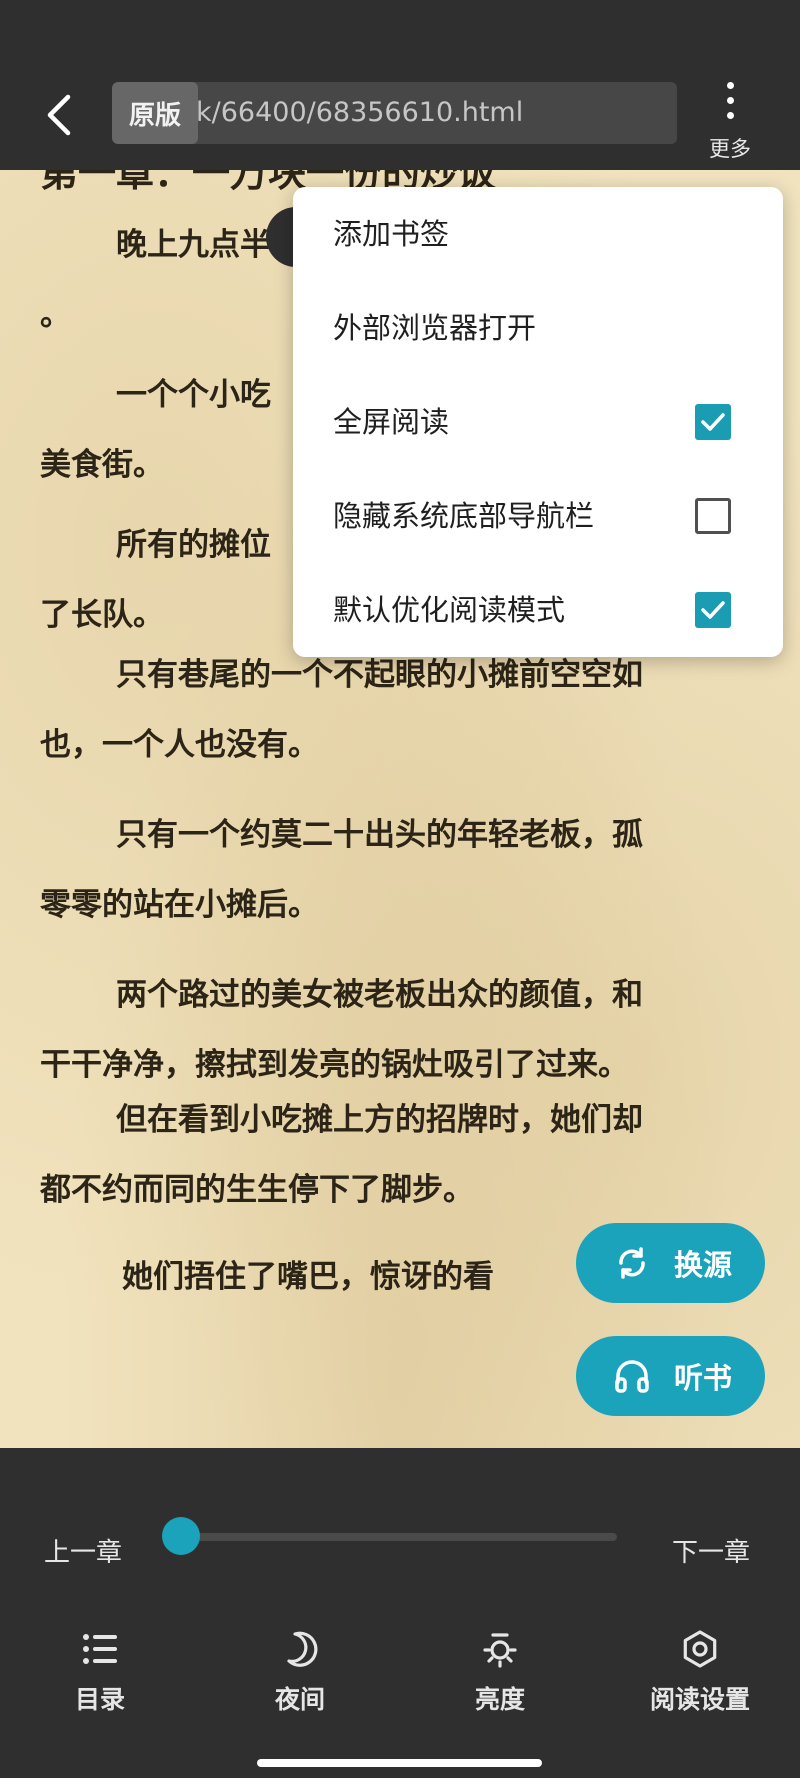 This screenshot has width=800, height=1778. I want to click on slider-thumb, so click(181, 1536).